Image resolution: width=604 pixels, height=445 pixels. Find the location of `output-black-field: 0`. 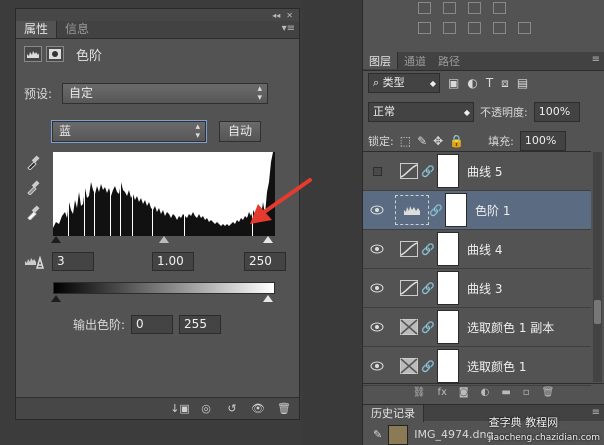

output-black-field: 0 is located at coordinates (152, 324).